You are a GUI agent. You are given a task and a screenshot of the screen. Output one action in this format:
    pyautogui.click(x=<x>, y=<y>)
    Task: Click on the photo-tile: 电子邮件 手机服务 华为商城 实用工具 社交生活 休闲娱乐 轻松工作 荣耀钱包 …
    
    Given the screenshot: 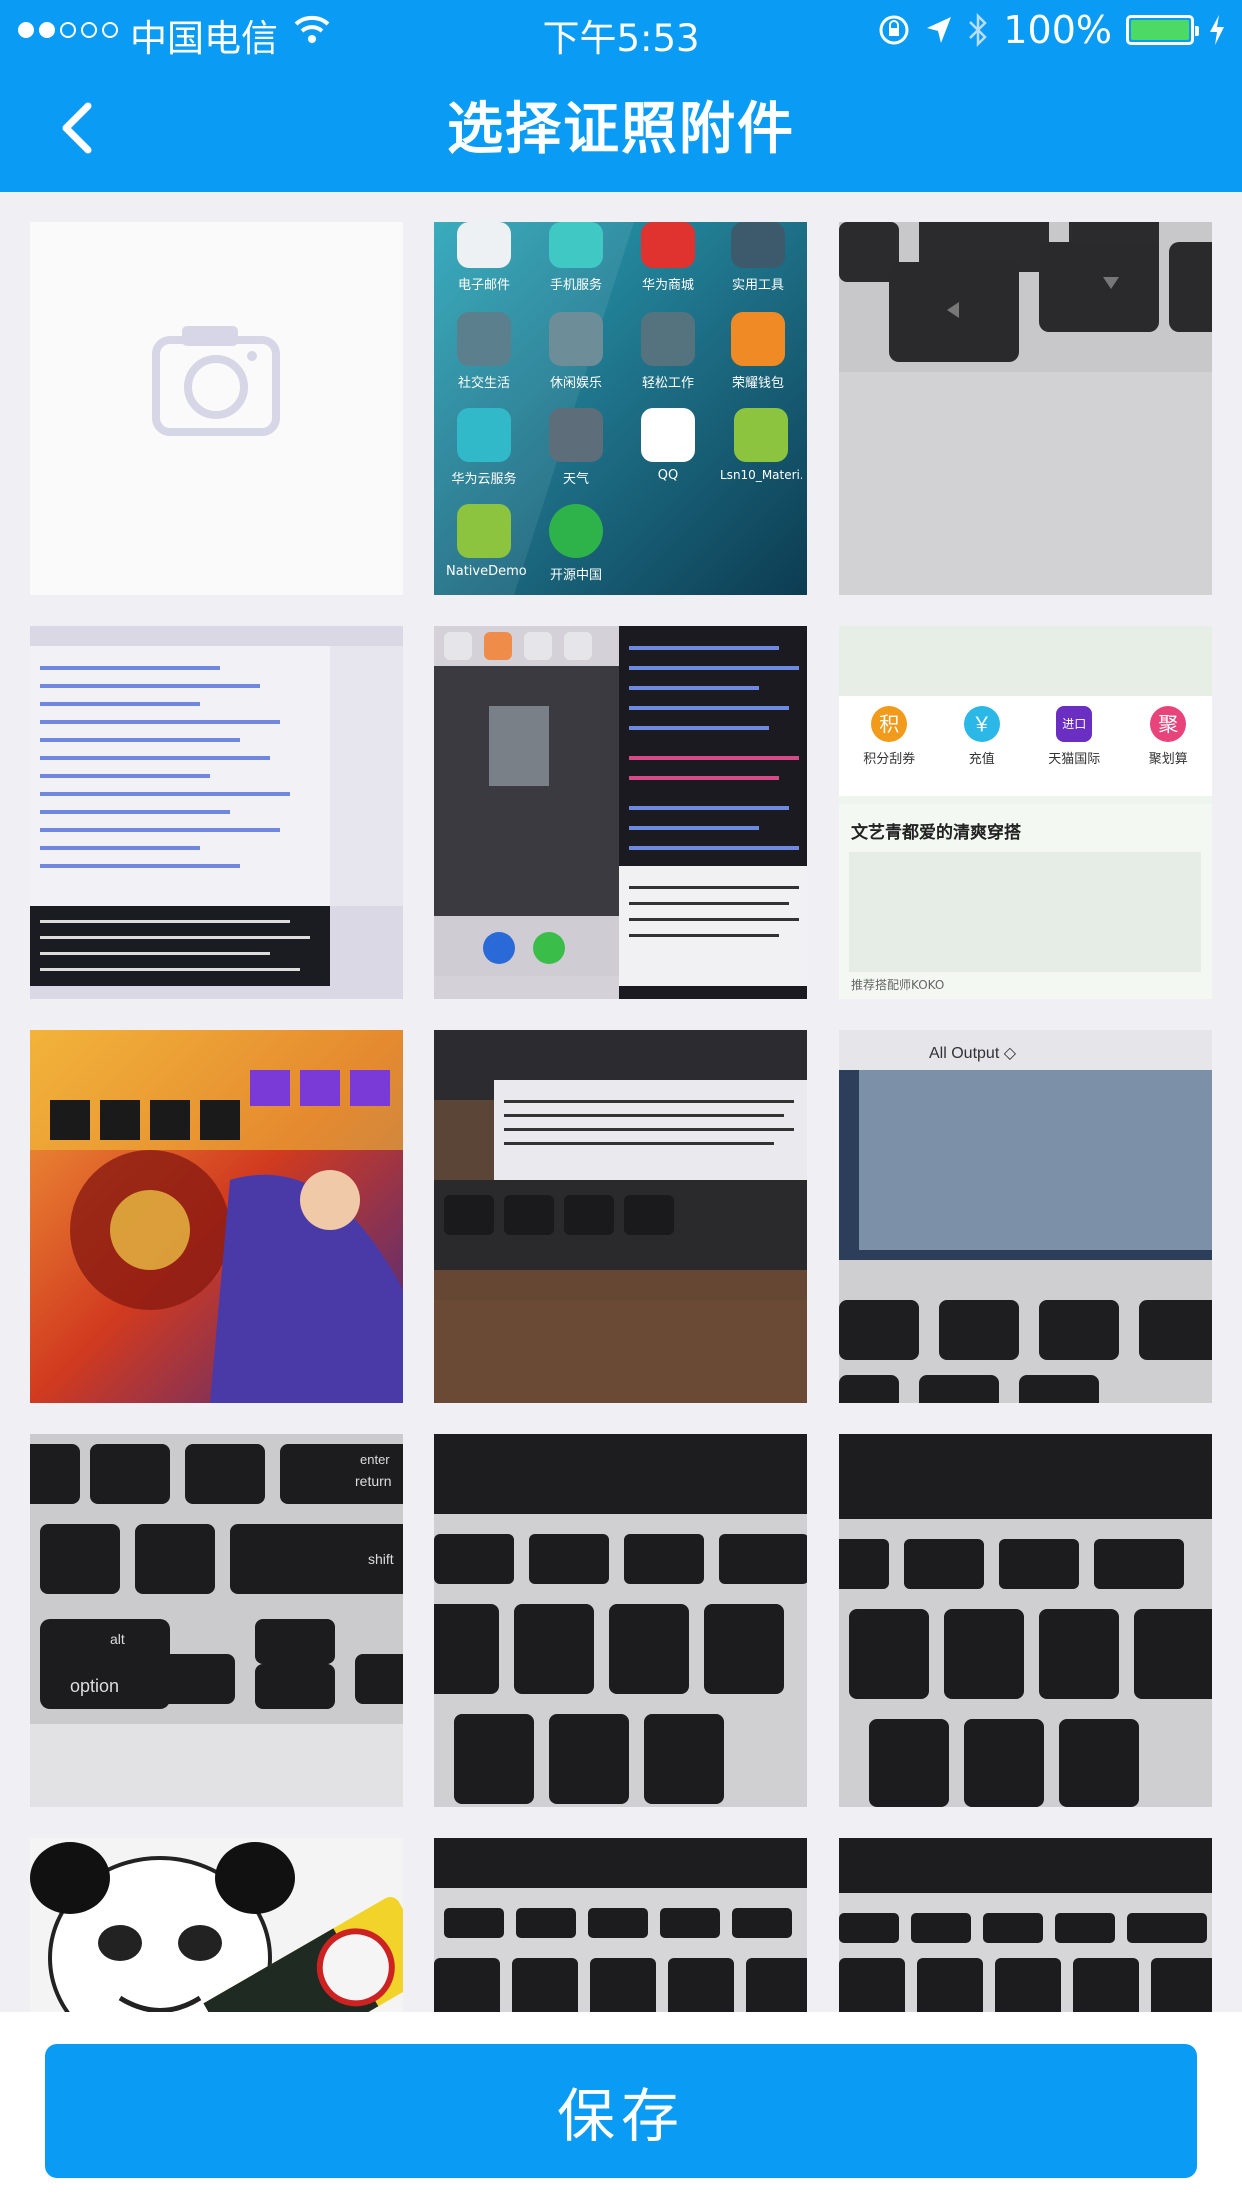 What is the action you would take?
    pyautogui.click(x=620, y=408)
    